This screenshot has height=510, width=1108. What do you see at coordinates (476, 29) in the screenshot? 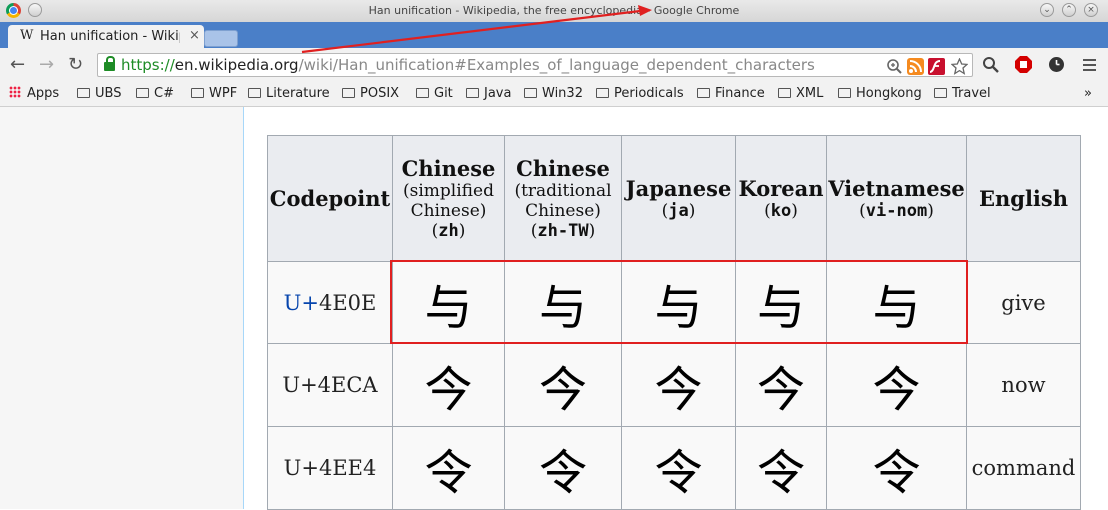
I see `annotation-arrow` at bounding box center [476, 29].